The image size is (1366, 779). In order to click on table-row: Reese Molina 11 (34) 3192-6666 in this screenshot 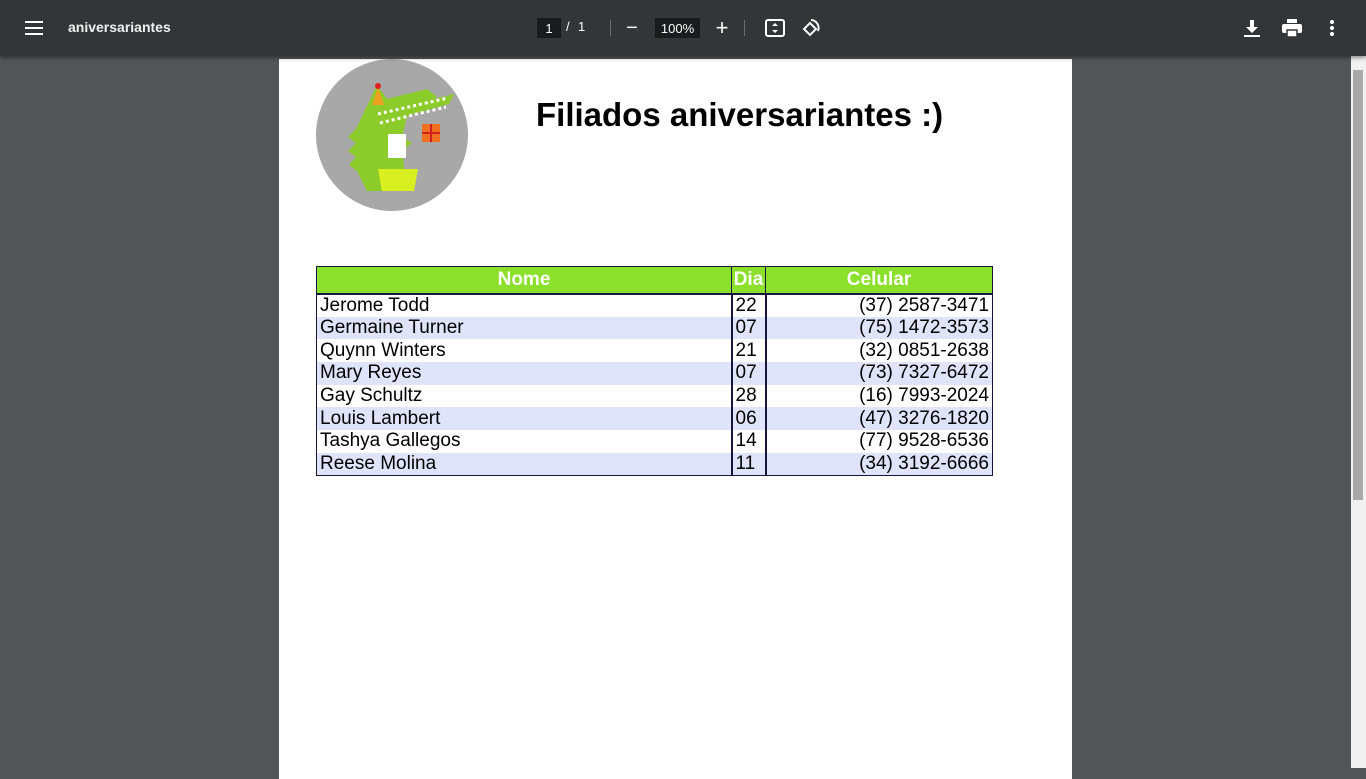, I will do `click(654, 464)`.